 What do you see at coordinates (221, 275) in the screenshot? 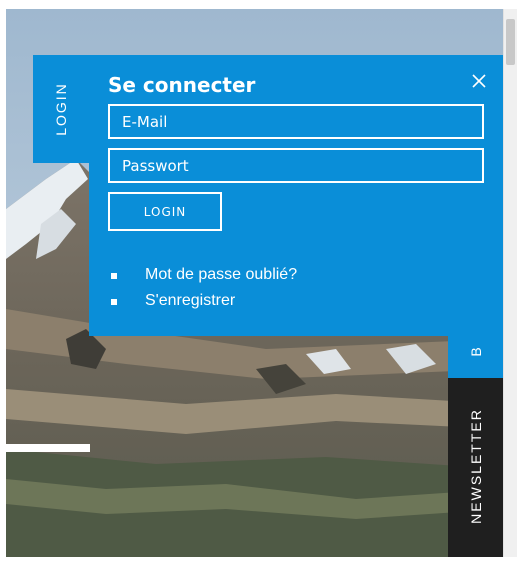
I see `forgot-password-link: Mot de passe oublié?` at bounding box center [221, 275].